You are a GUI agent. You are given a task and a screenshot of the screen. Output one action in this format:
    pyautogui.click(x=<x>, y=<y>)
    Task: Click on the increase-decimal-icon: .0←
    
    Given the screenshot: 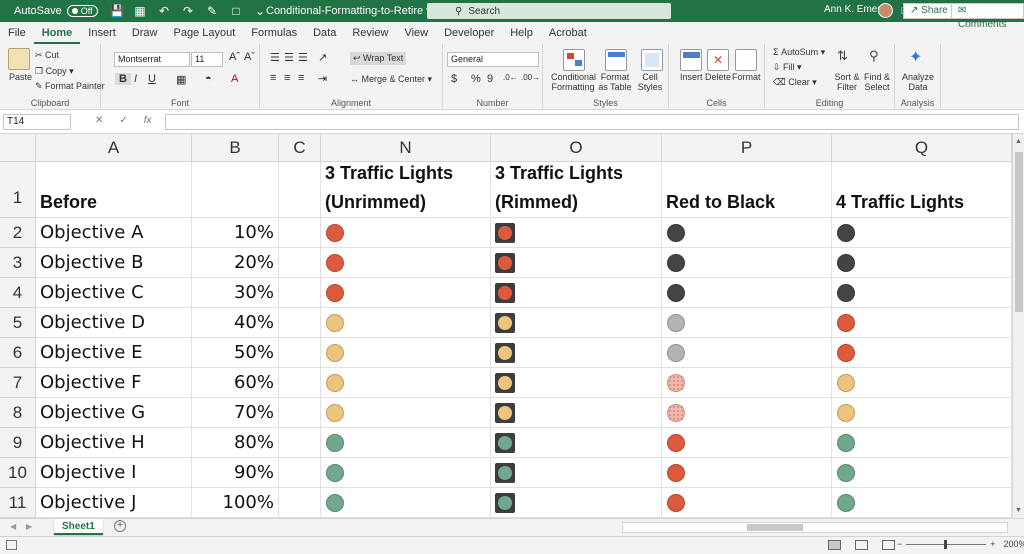 What is the action you would take?
    pyautogui.click(x=510, y=77)
    